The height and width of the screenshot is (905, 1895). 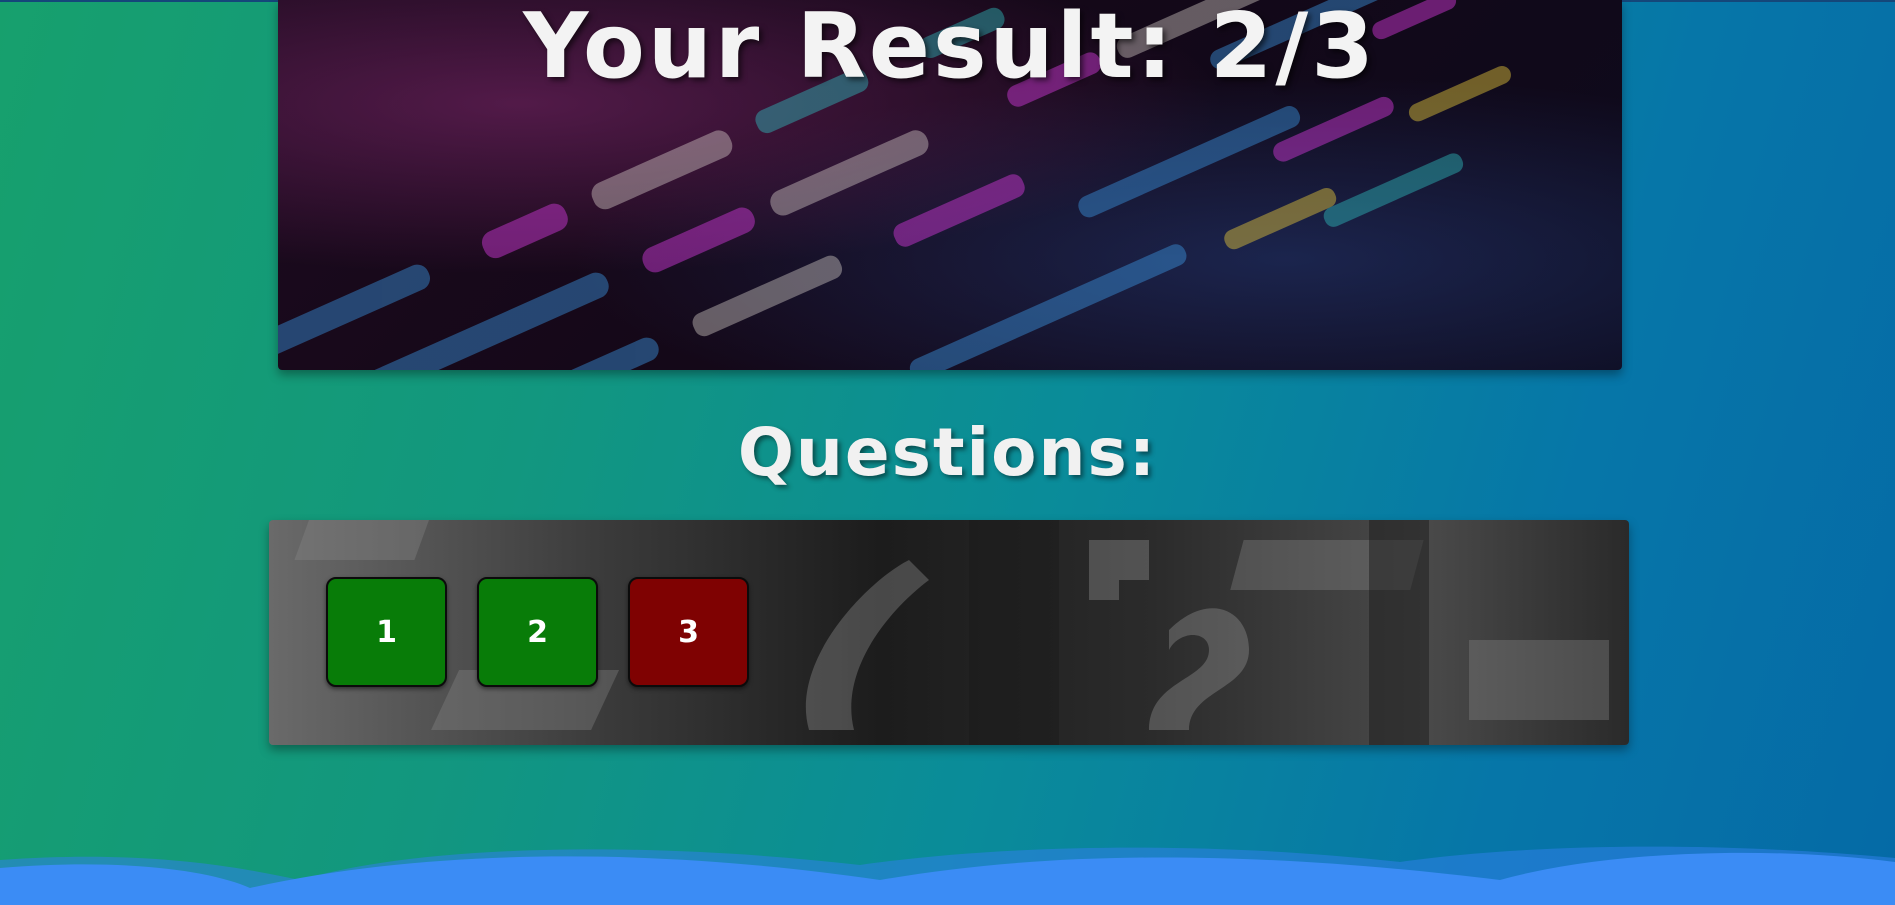 I want to click on result-title: Your Result: 2/3, so click(x=950, y=49).